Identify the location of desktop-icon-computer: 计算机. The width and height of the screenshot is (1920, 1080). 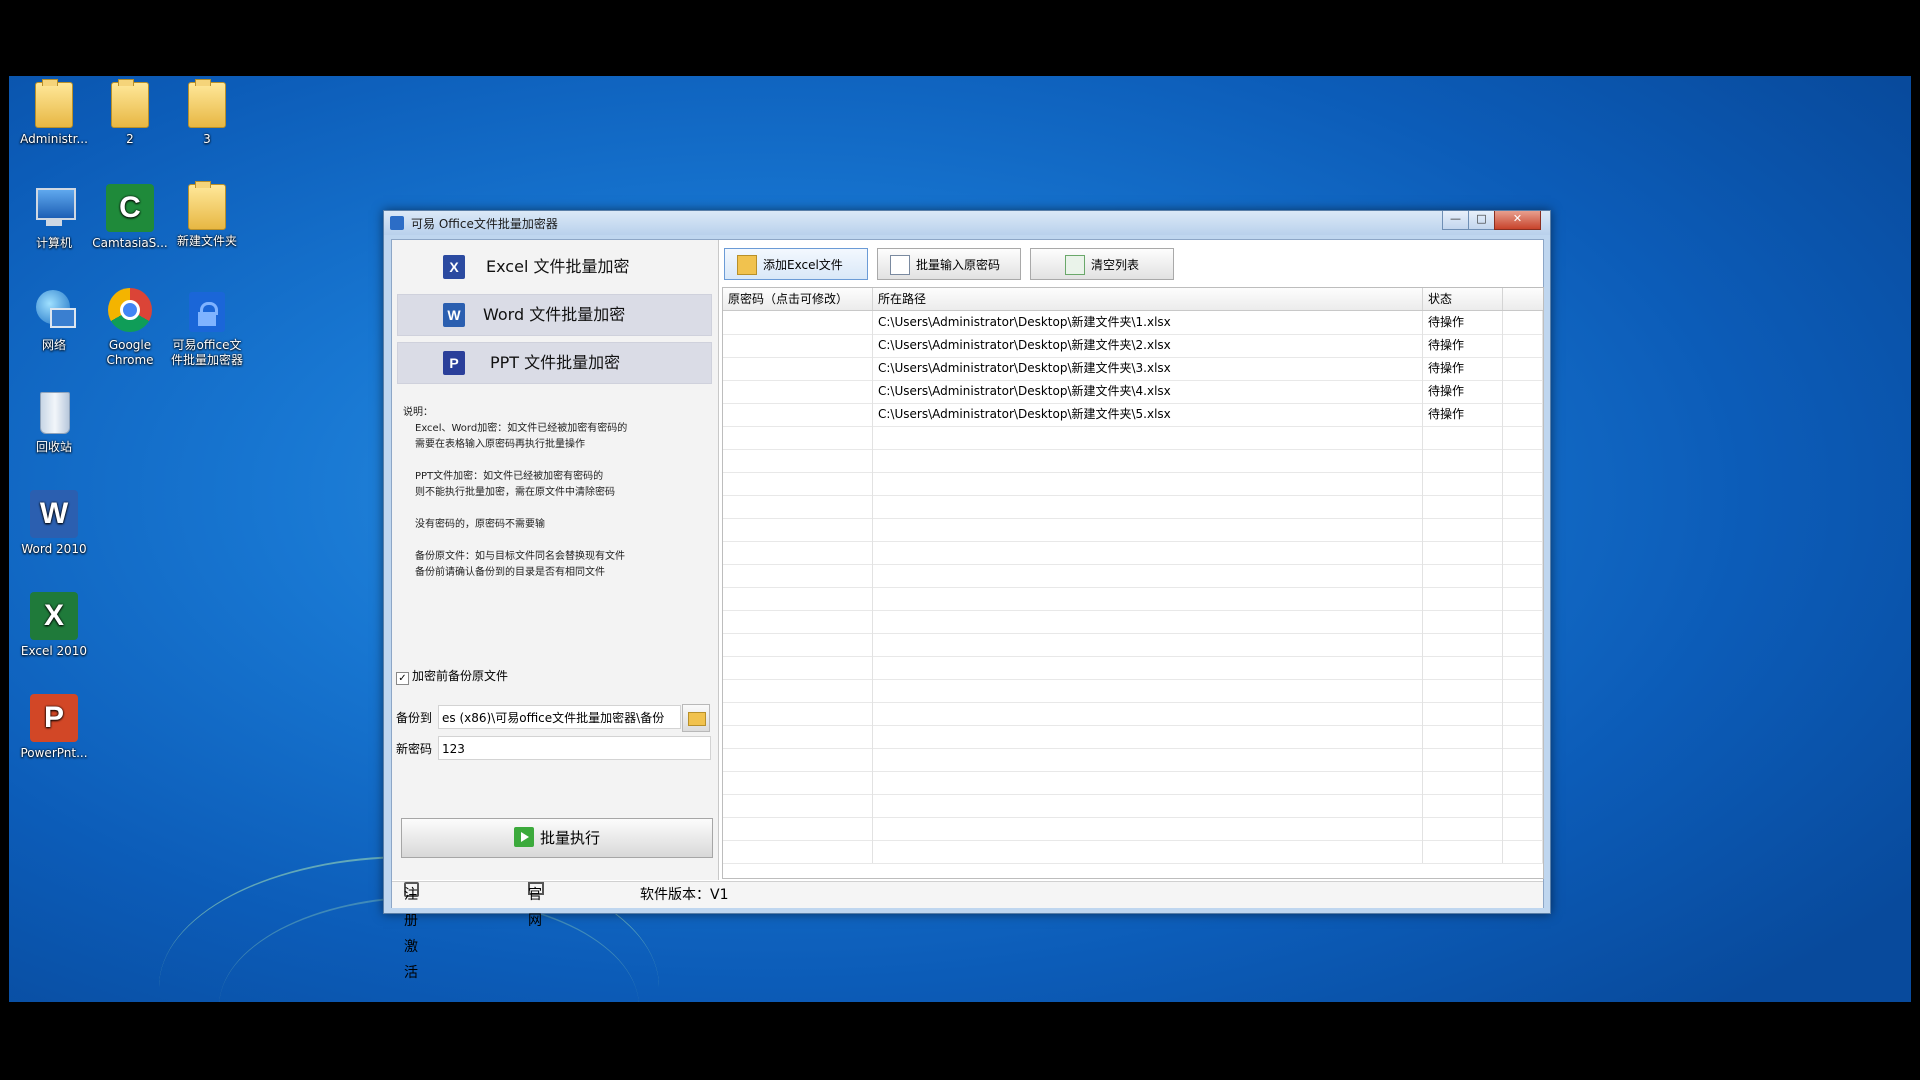
(54, 217).